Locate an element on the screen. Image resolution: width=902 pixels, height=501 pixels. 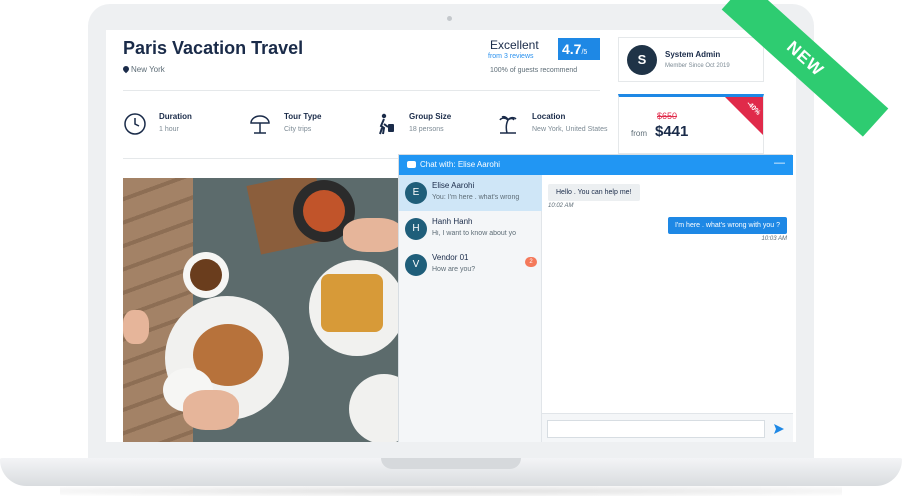
feature-label: Tour Type is located at coordinates (303, 116).